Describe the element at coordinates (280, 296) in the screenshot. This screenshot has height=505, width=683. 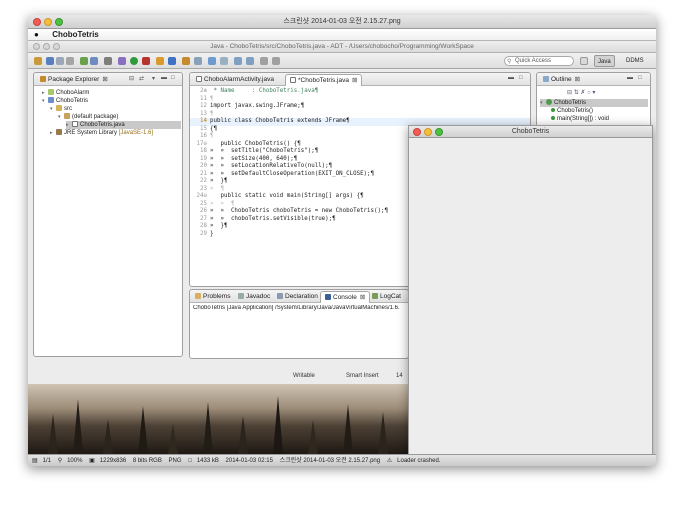
I see `declaration-icon` at that location.